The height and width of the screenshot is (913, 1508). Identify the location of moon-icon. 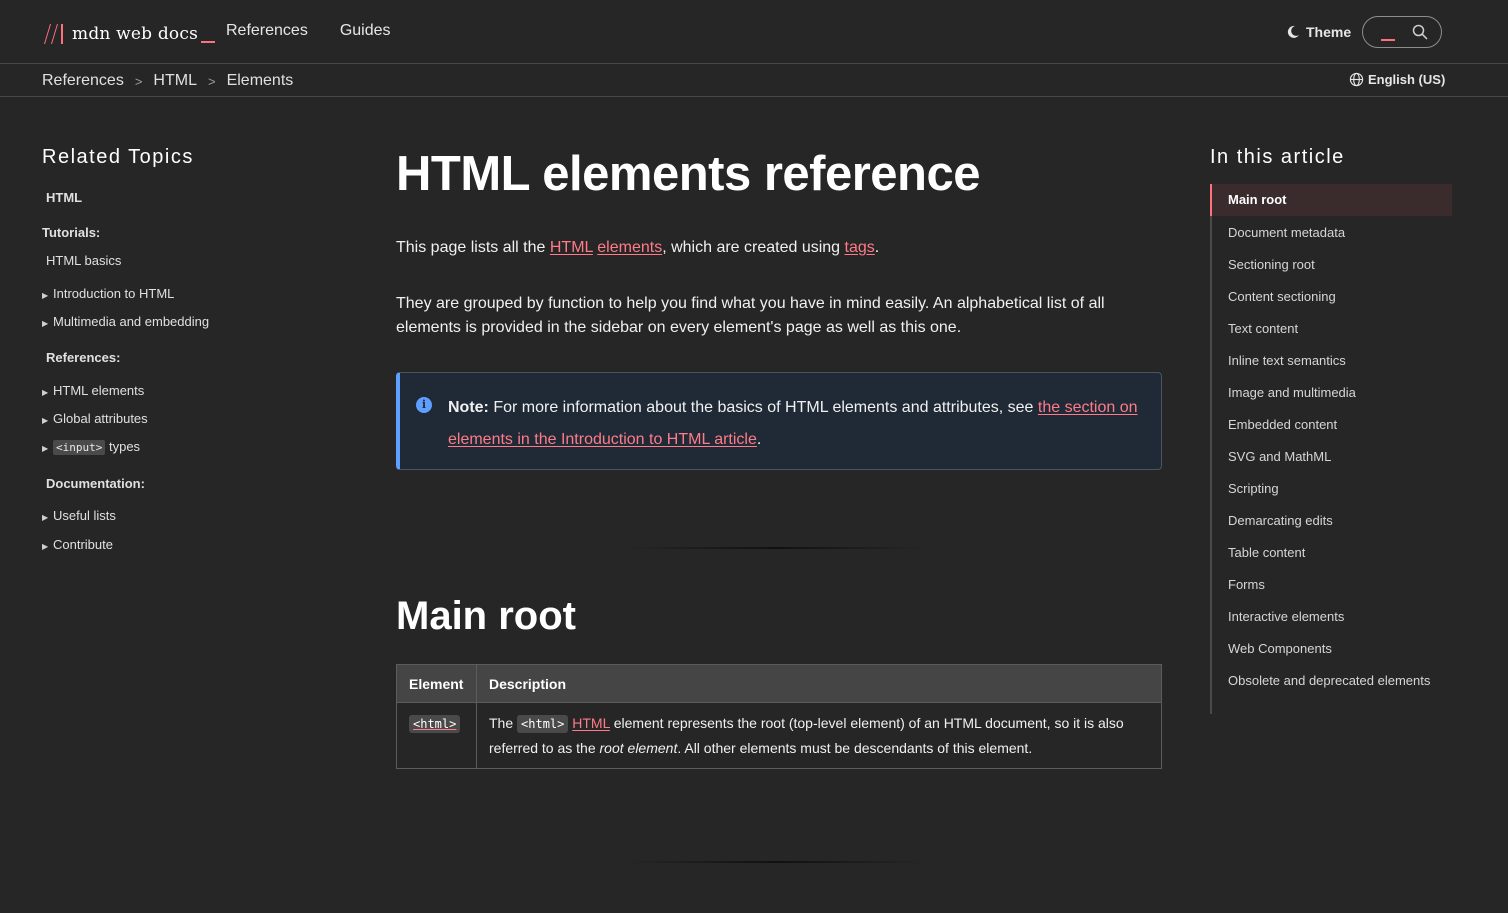
(1293, 31).